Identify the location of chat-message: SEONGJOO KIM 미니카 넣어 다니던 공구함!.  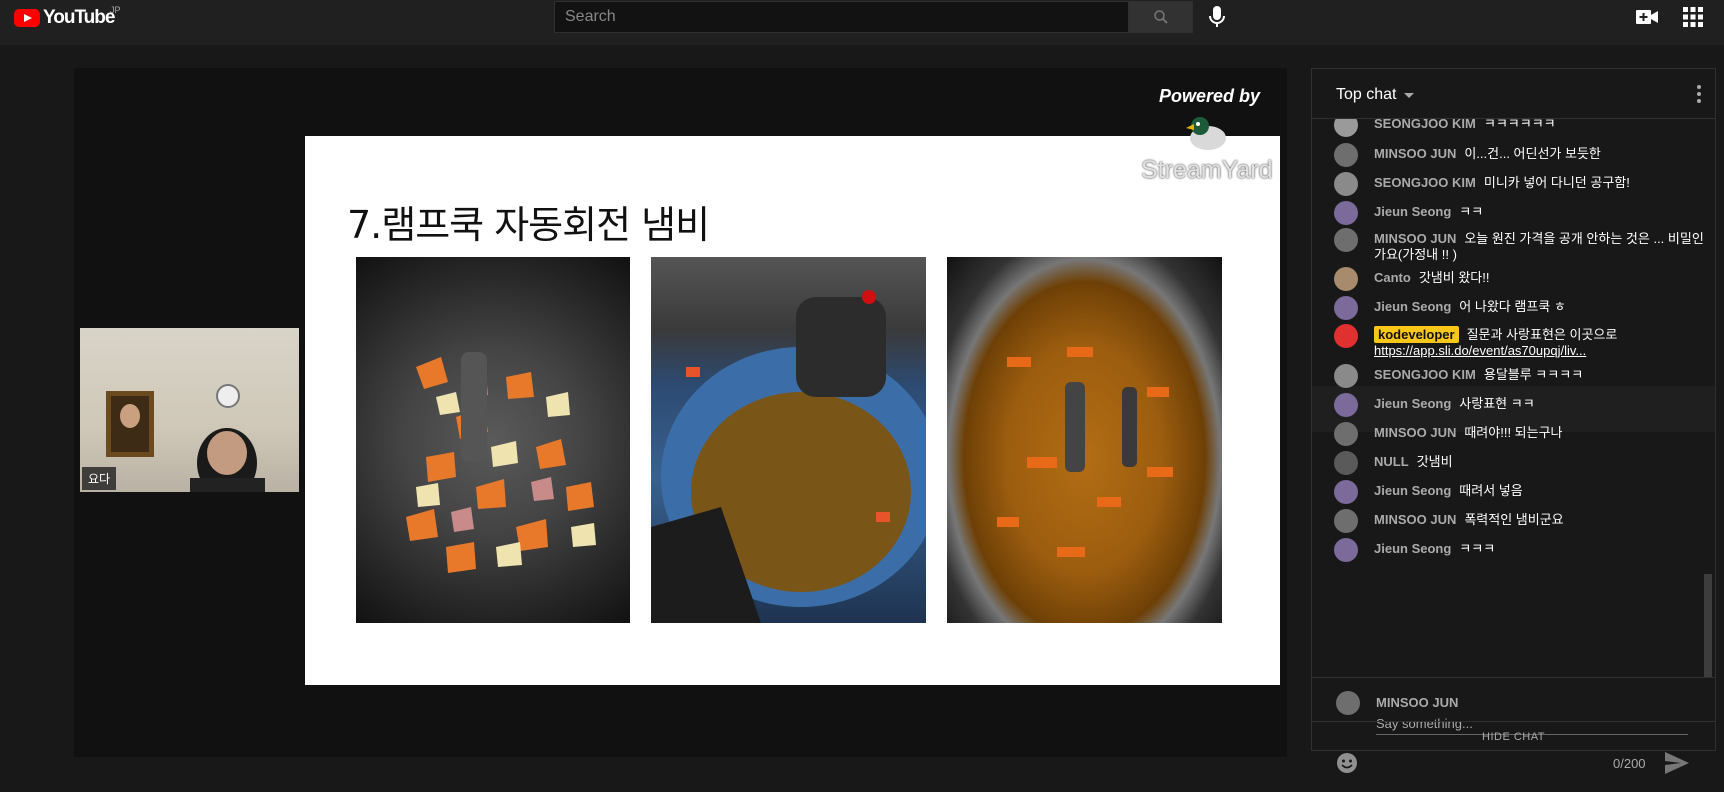
(1519, 184).